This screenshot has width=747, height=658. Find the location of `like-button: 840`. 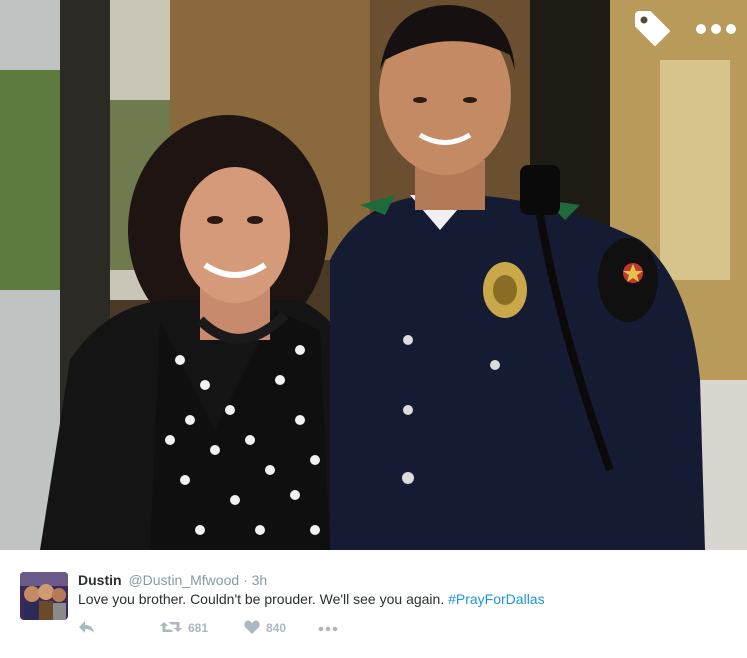

like-button: 840 is located at coordinates (265, 628).